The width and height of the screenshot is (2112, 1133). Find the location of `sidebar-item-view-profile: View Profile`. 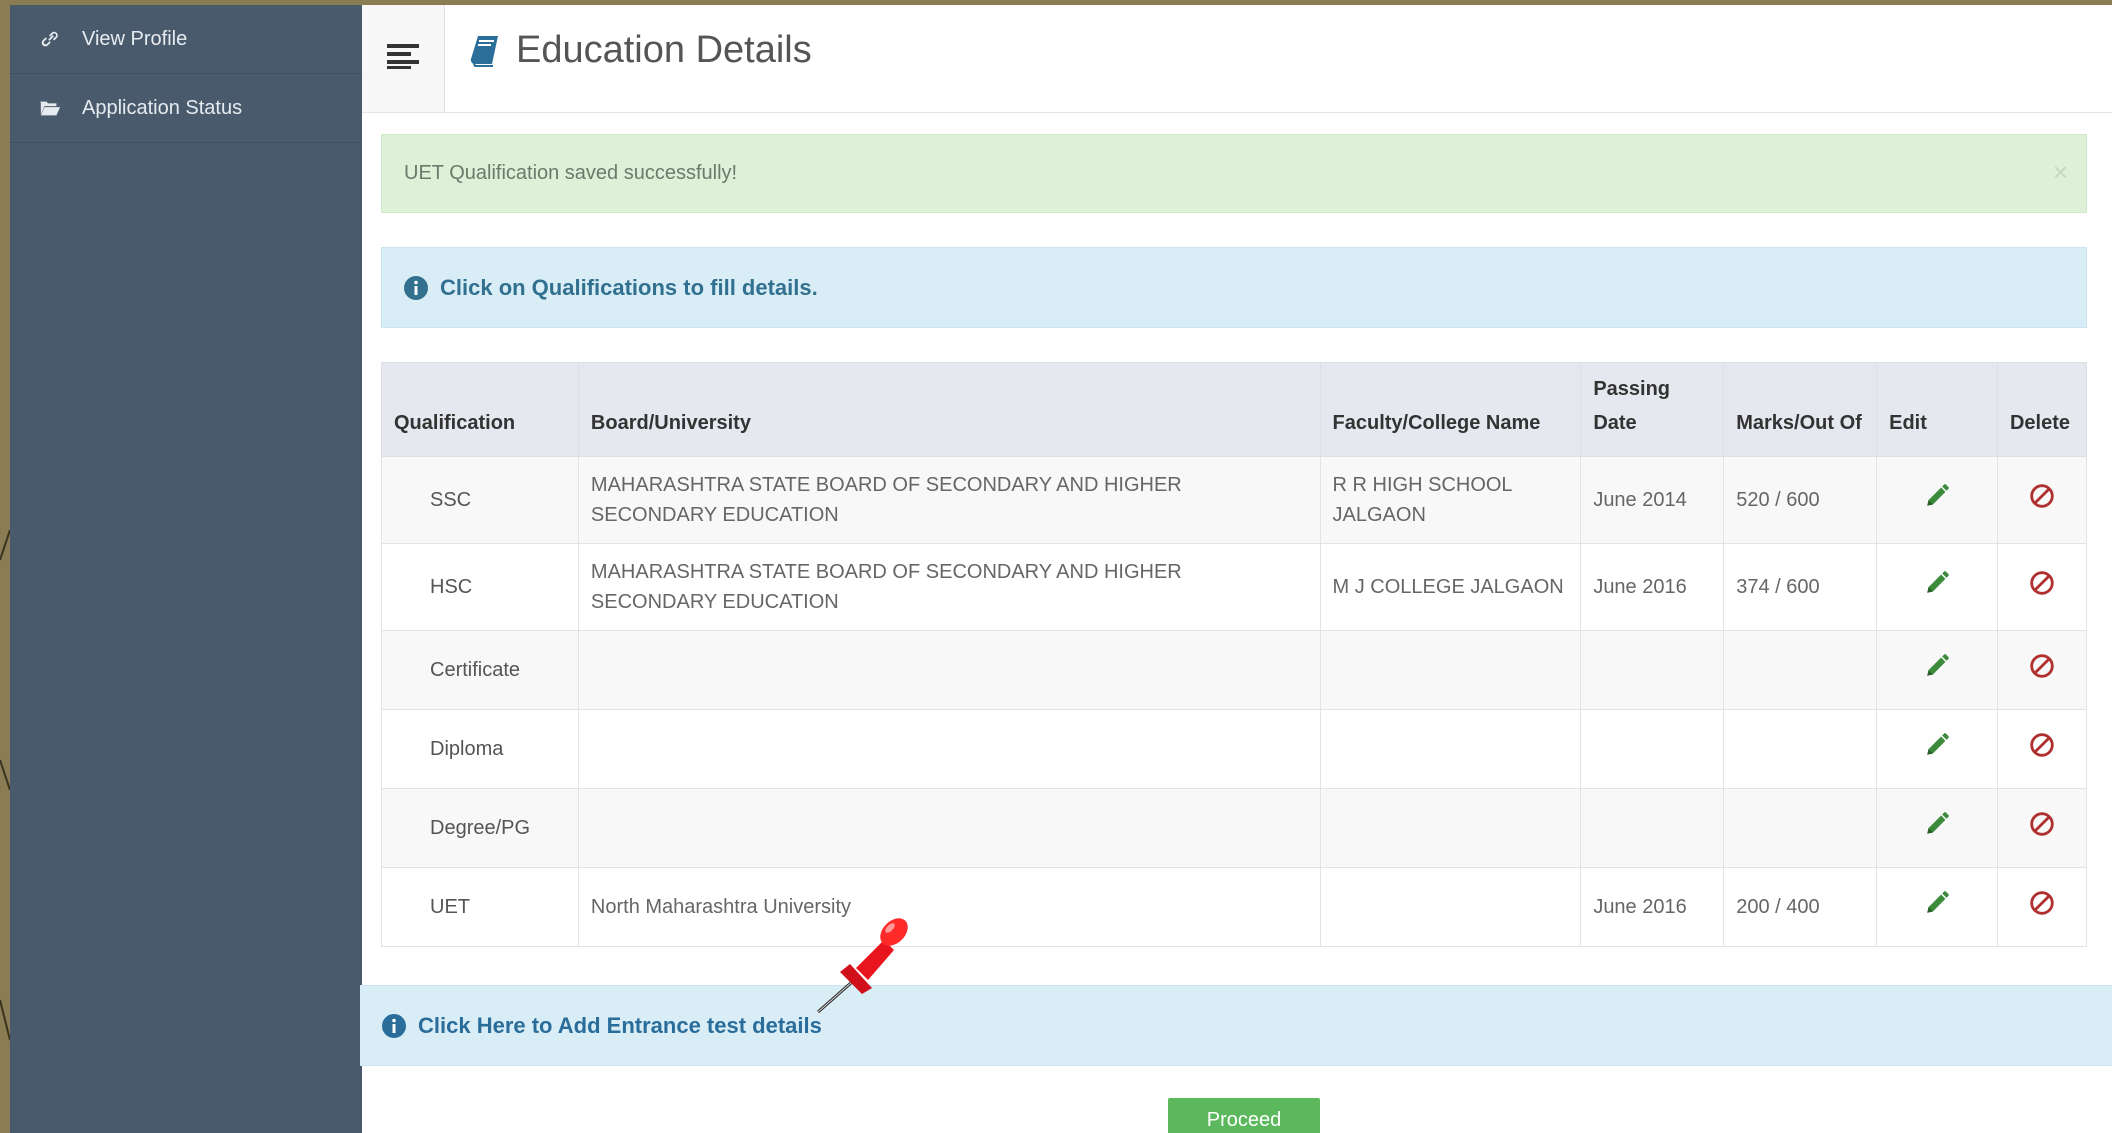

sidebar-item-view-profile: View Profile is located at coordinates (186, 39).